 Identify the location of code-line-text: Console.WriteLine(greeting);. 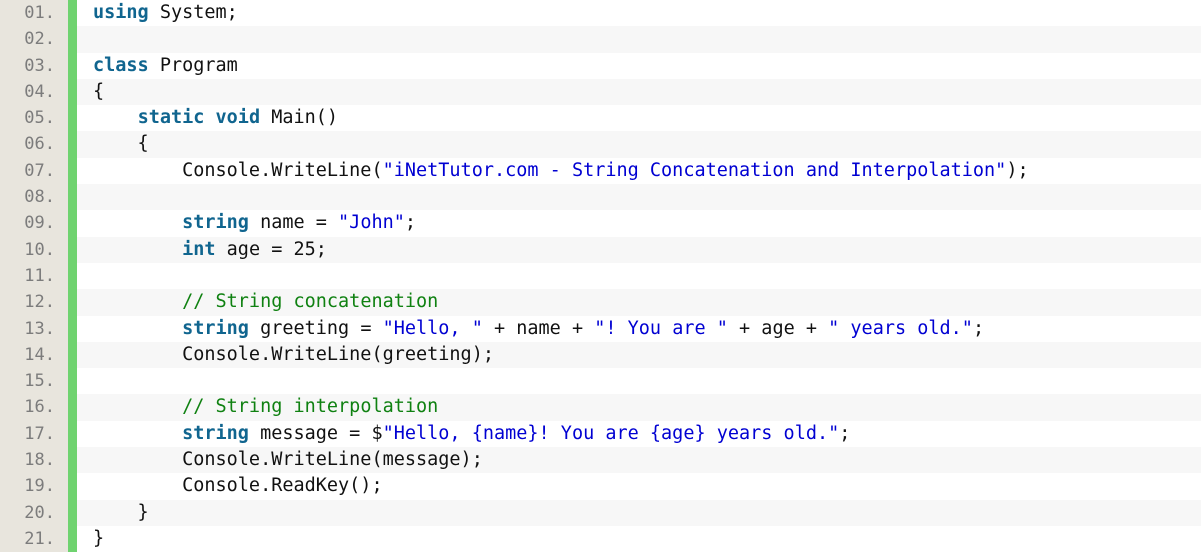
(639, 355).